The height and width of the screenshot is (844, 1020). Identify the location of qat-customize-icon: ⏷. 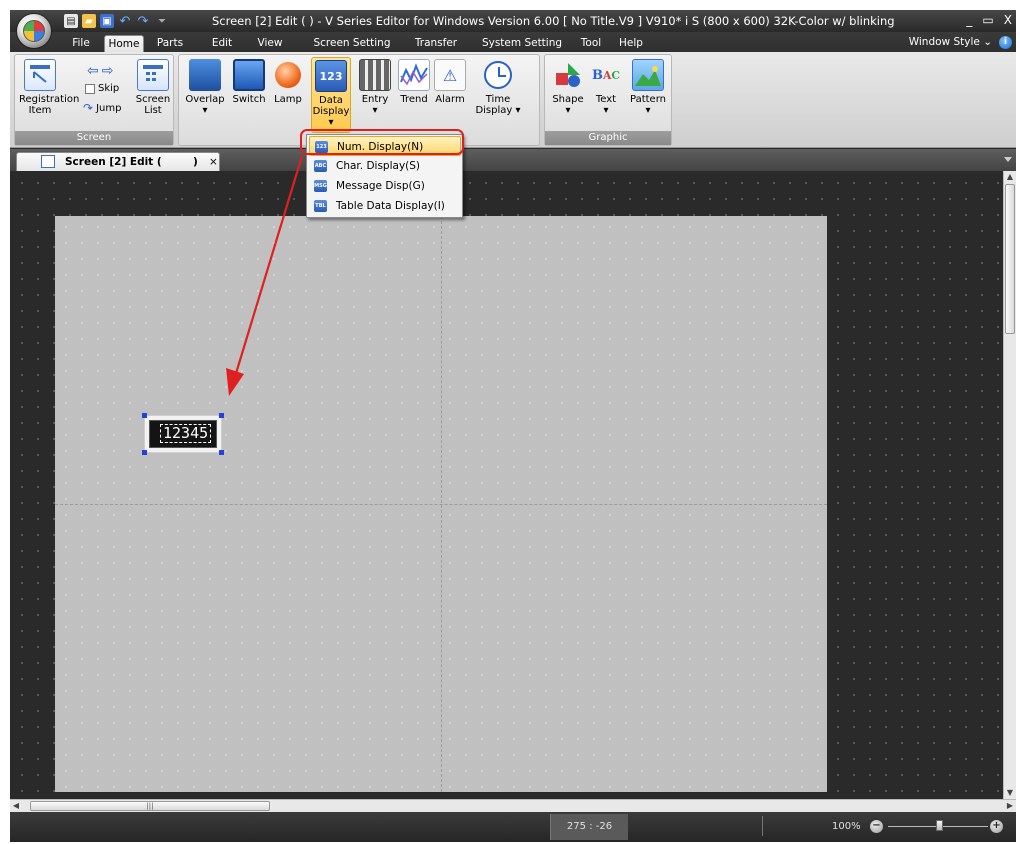
(162, 21).